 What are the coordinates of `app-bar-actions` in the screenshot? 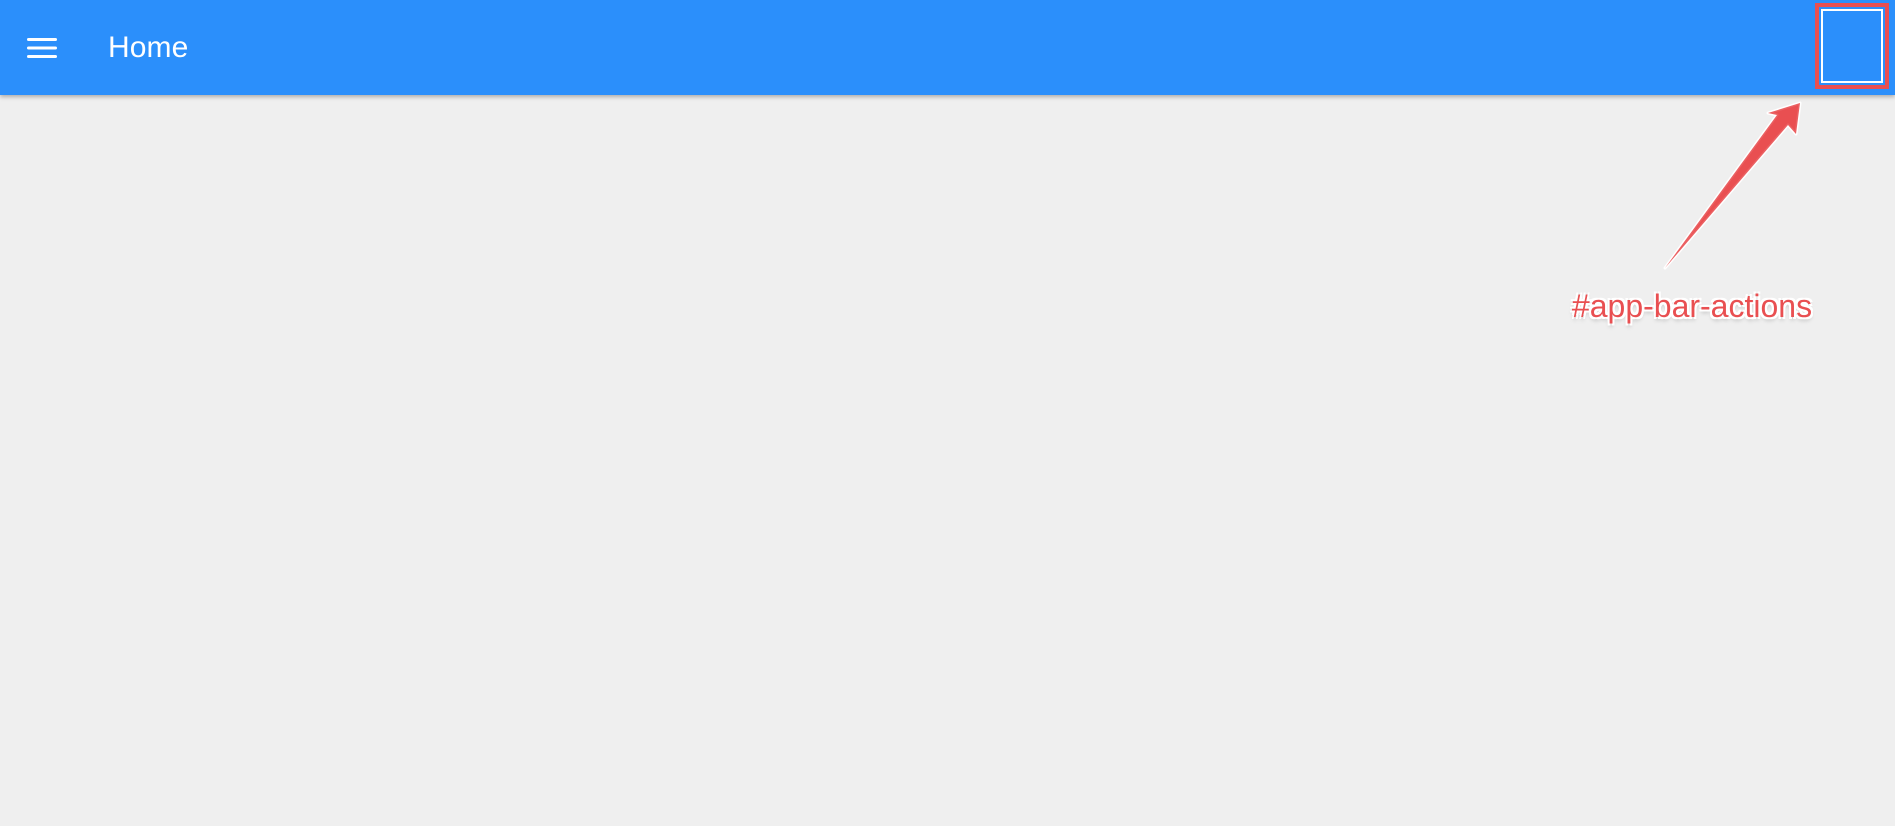 It's located at (1852, 46).